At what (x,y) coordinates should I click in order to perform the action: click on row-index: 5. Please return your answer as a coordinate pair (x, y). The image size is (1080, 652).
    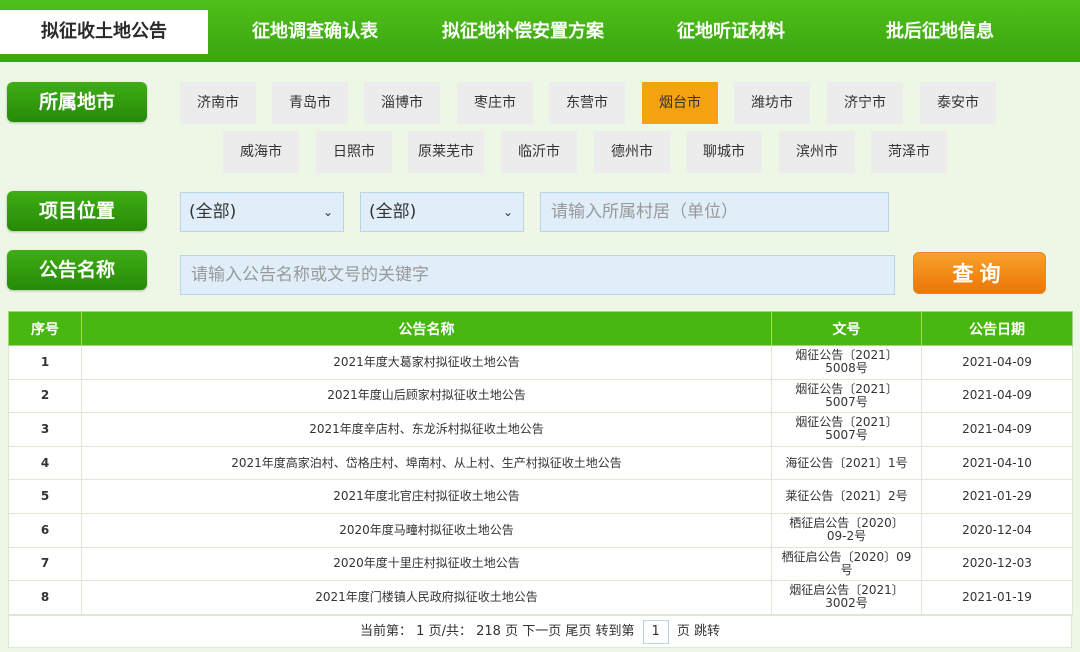
    Looking at the image, I should click on (45, 496).